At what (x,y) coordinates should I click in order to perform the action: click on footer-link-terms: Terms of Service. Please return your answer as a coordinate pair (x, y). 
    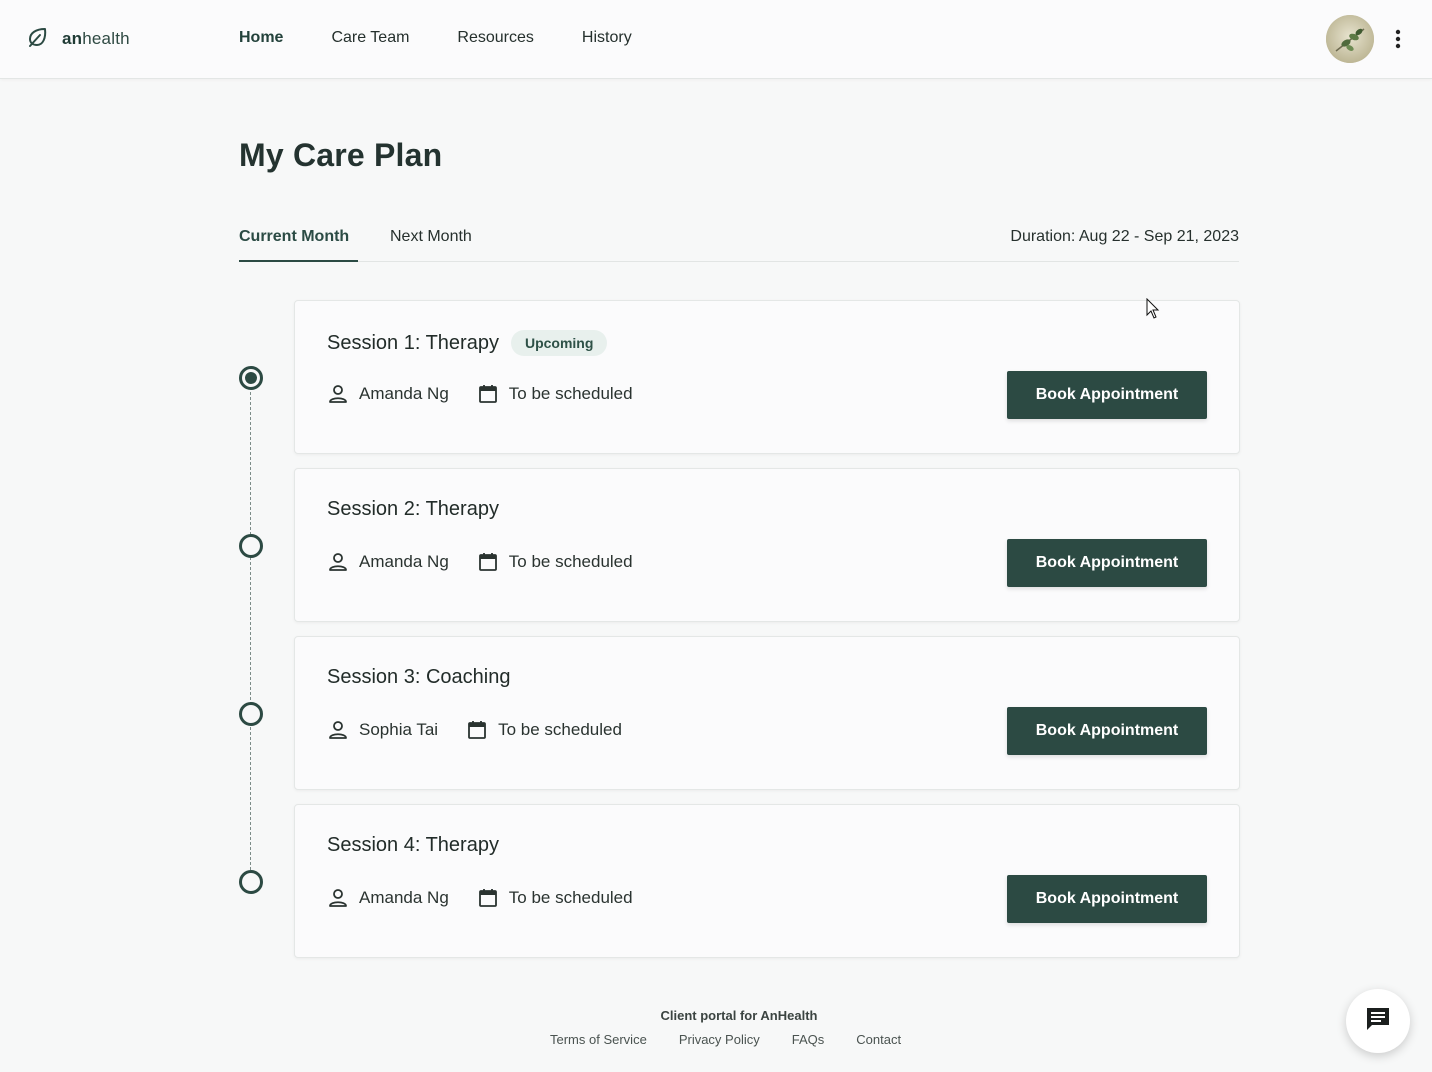
    Looking at the image, I should click on (598, 1039).